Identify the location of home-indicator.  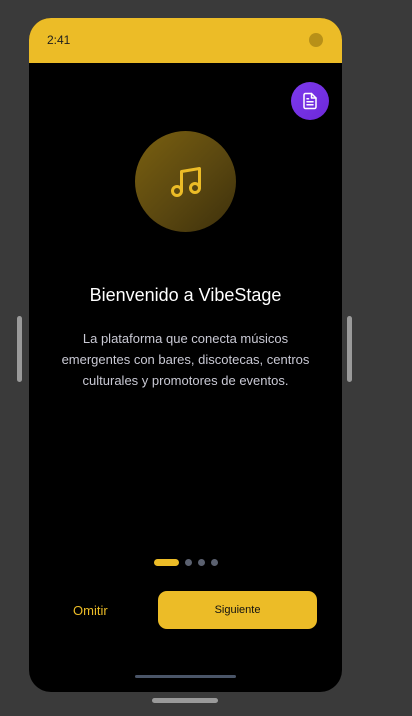
(185, 676).